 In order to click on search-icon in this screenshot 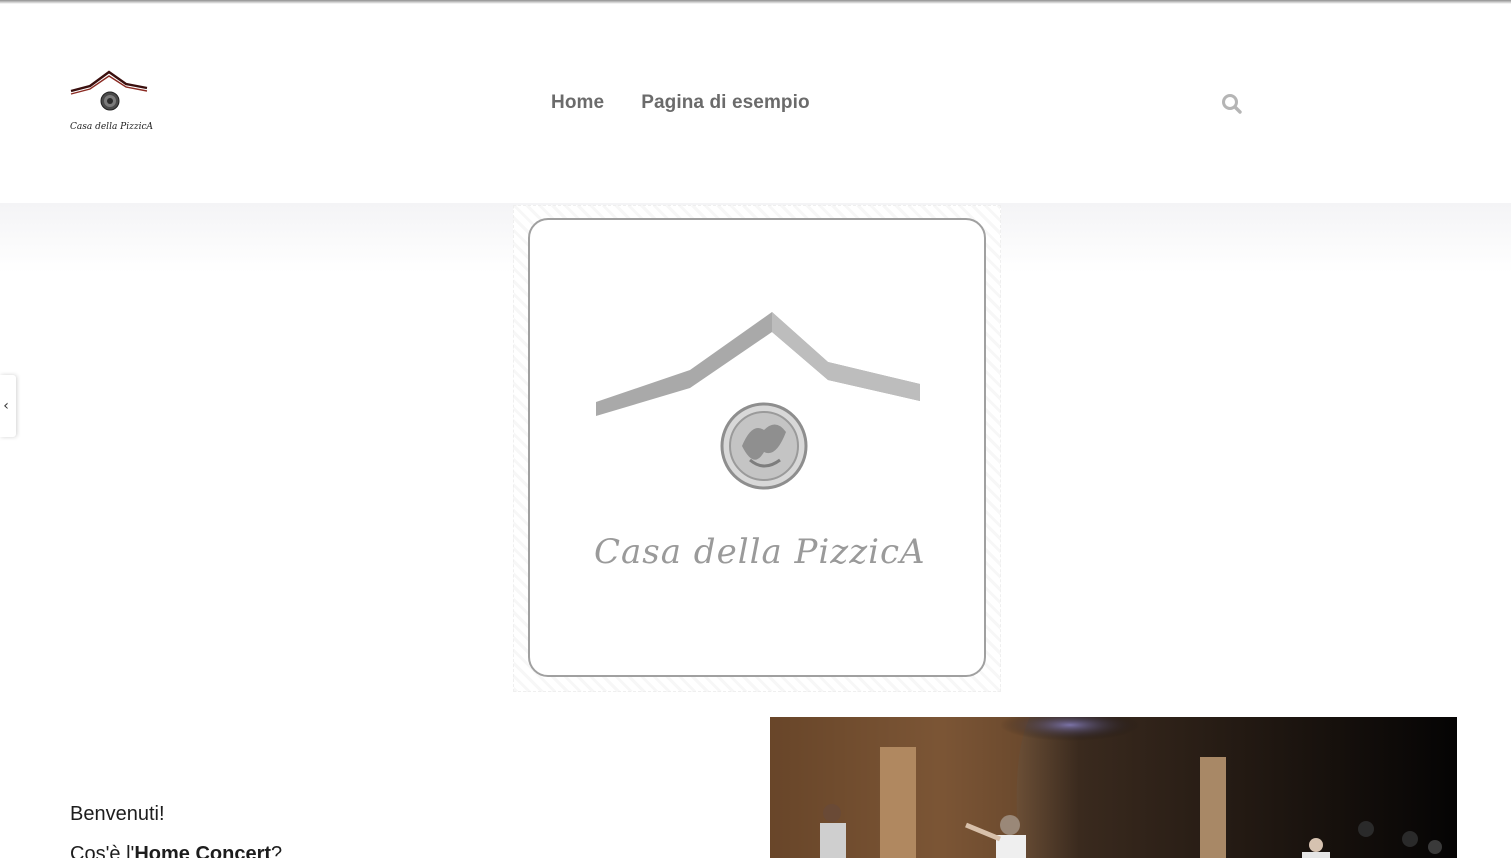, I will do `click(1232, 104)`.